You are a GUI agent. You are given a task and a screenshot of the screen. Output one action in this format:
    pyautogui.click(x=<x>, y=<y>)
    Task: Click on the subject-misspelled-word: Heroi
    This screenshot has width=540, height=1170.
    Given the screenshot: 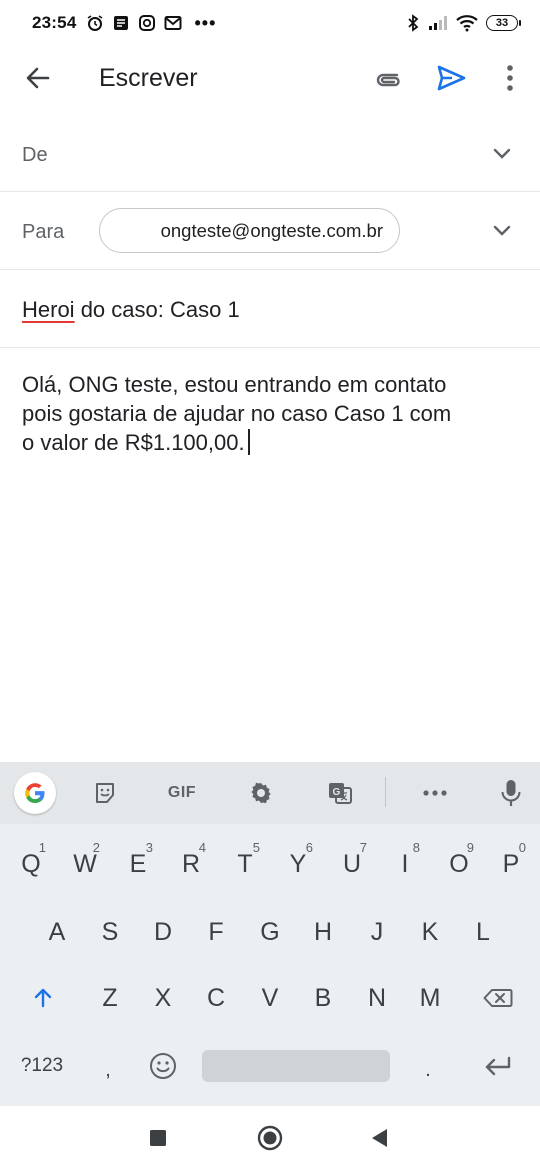 What is the action you would take?
    pyautogui.click(x=48, y=309)
    